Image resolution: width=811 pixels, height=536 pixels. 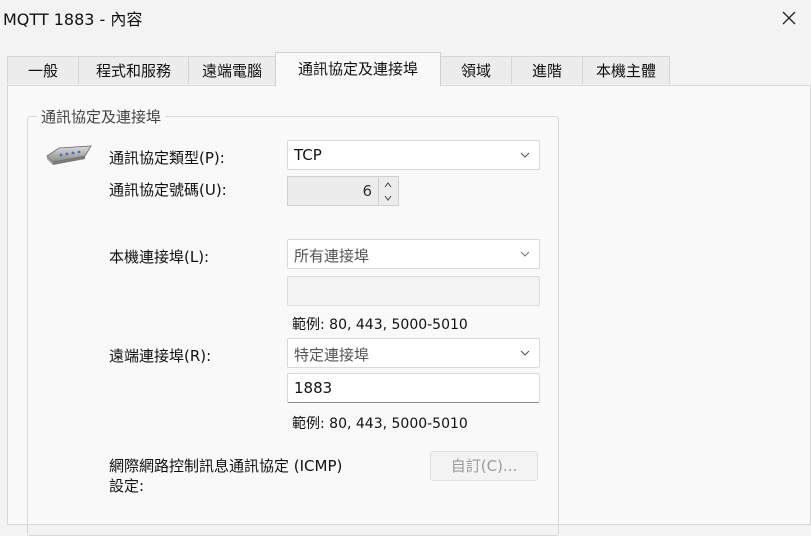 I want to click on spin-buttons, so click(x=387, y=191).